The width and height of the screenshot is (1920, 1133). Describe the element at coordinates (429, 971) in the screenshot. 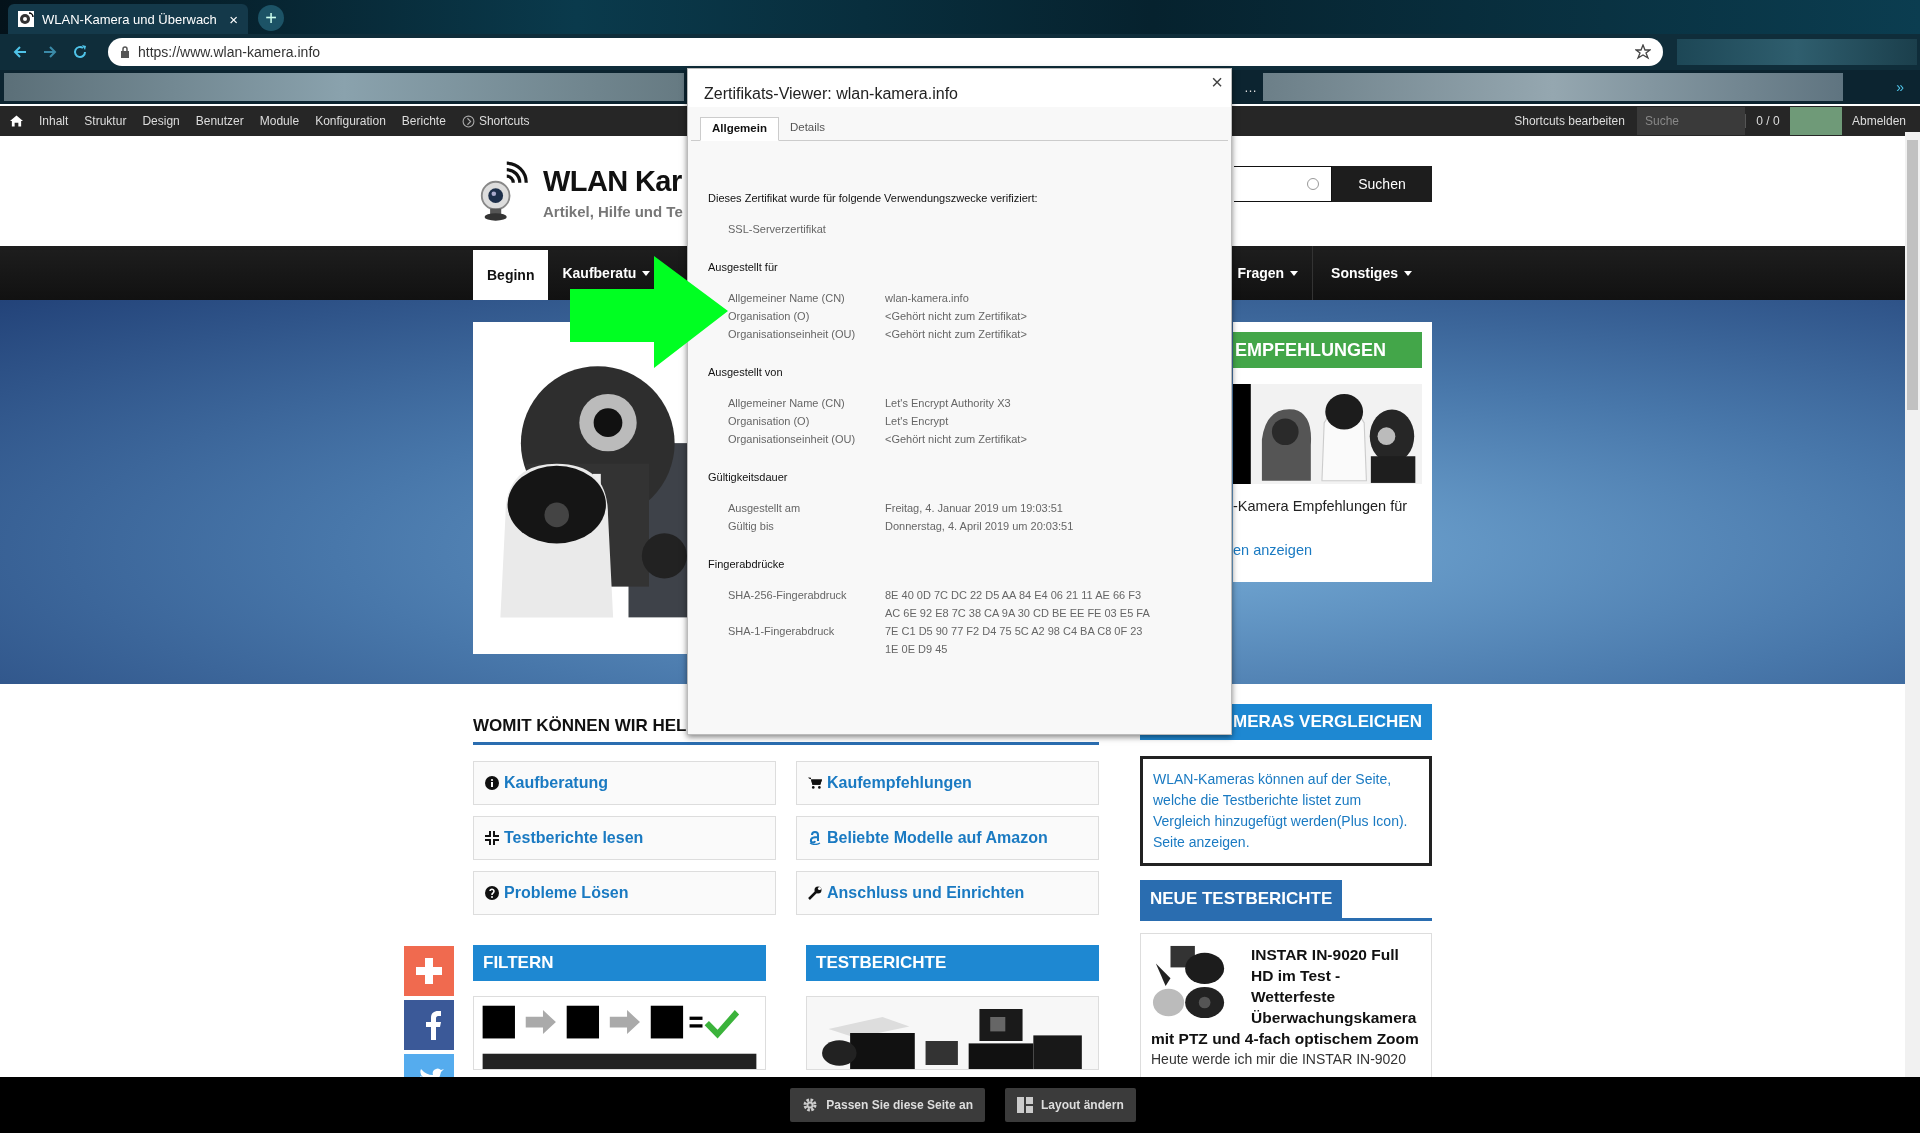

I see `plus-icon` at that location.